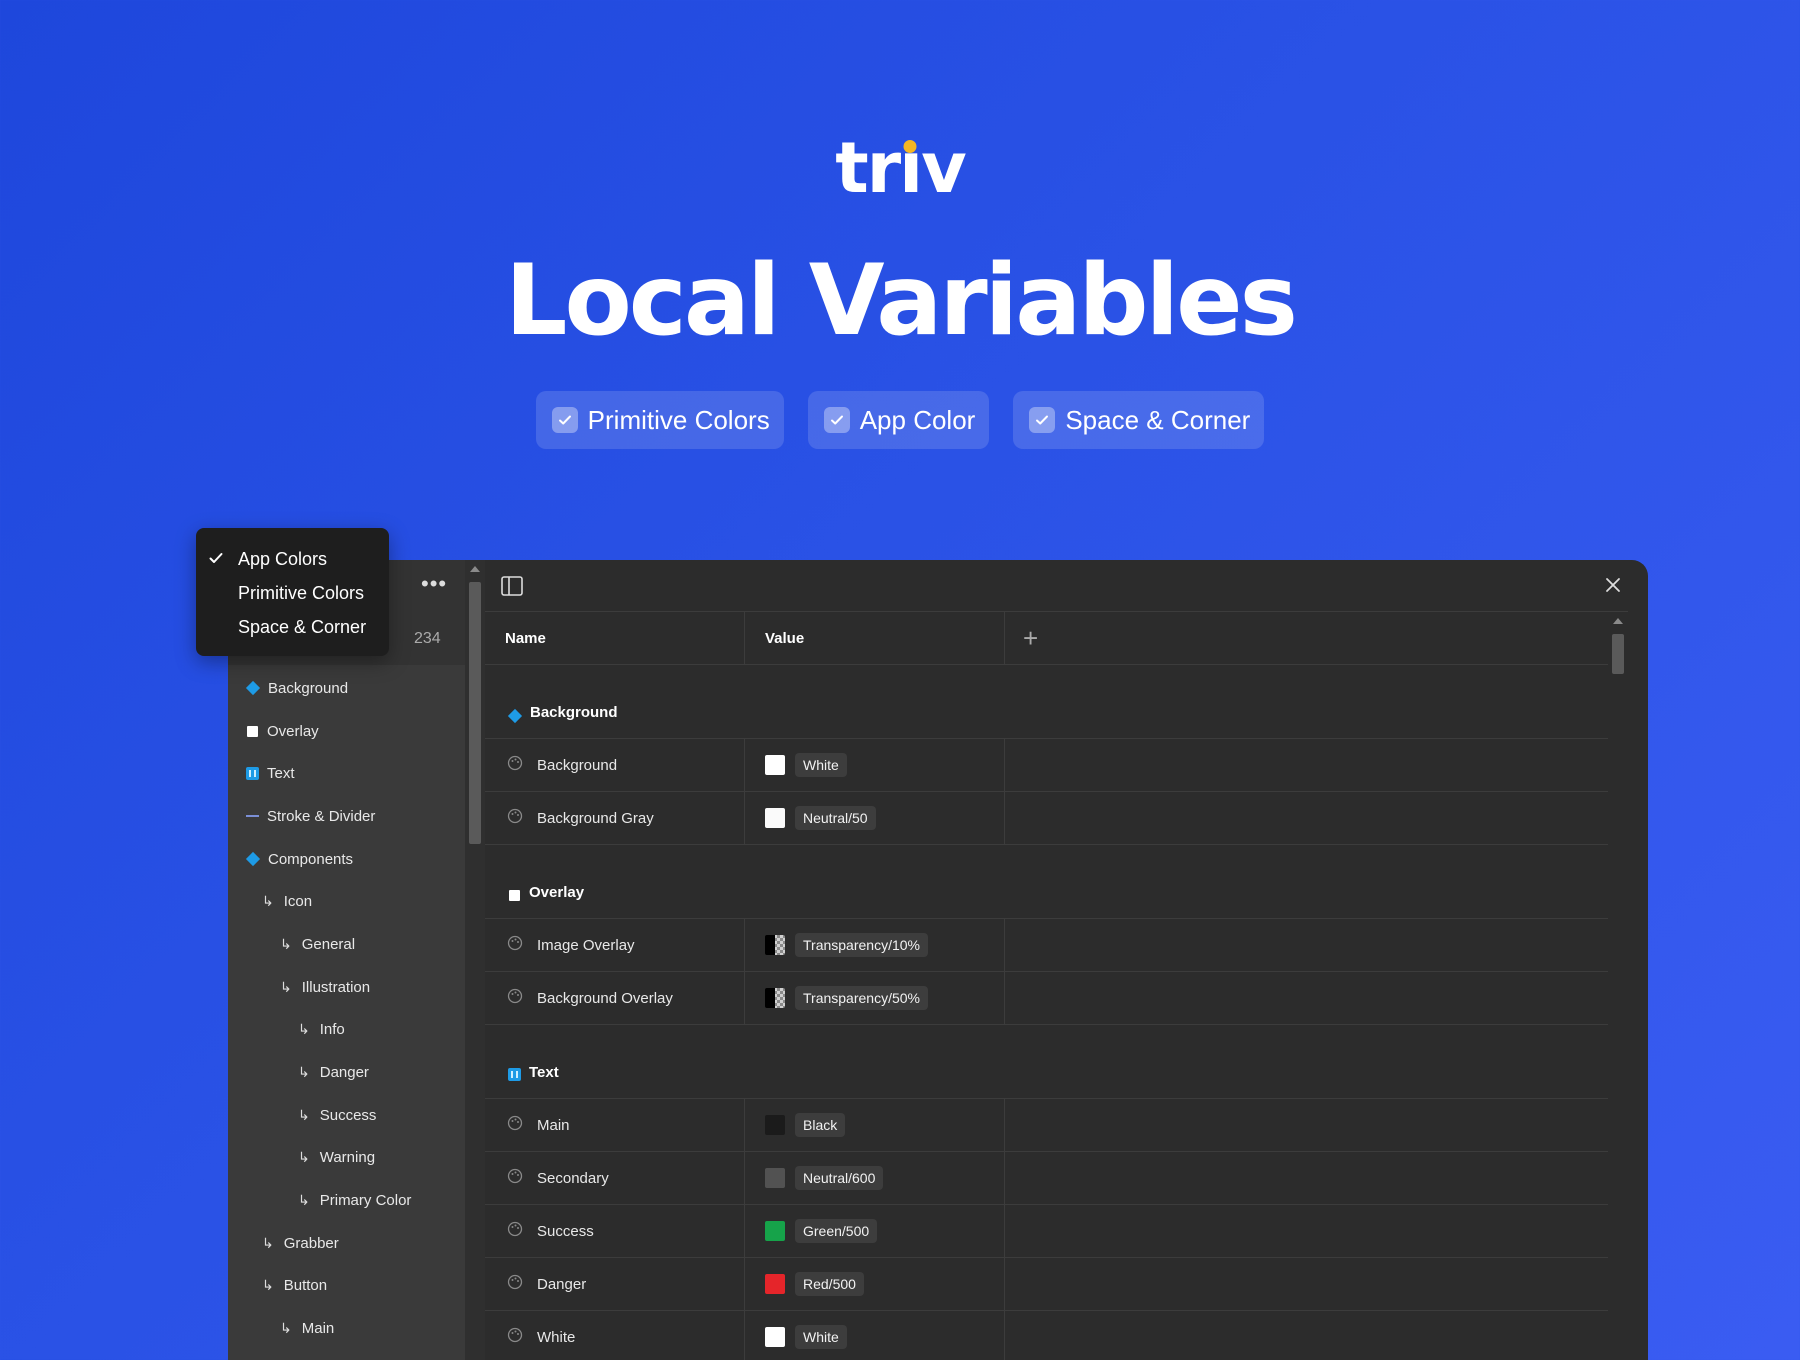 Image resolution: width=1800 pixels, height=1360 pixels. I want to click on variable-name: Background, so click(577, 765).